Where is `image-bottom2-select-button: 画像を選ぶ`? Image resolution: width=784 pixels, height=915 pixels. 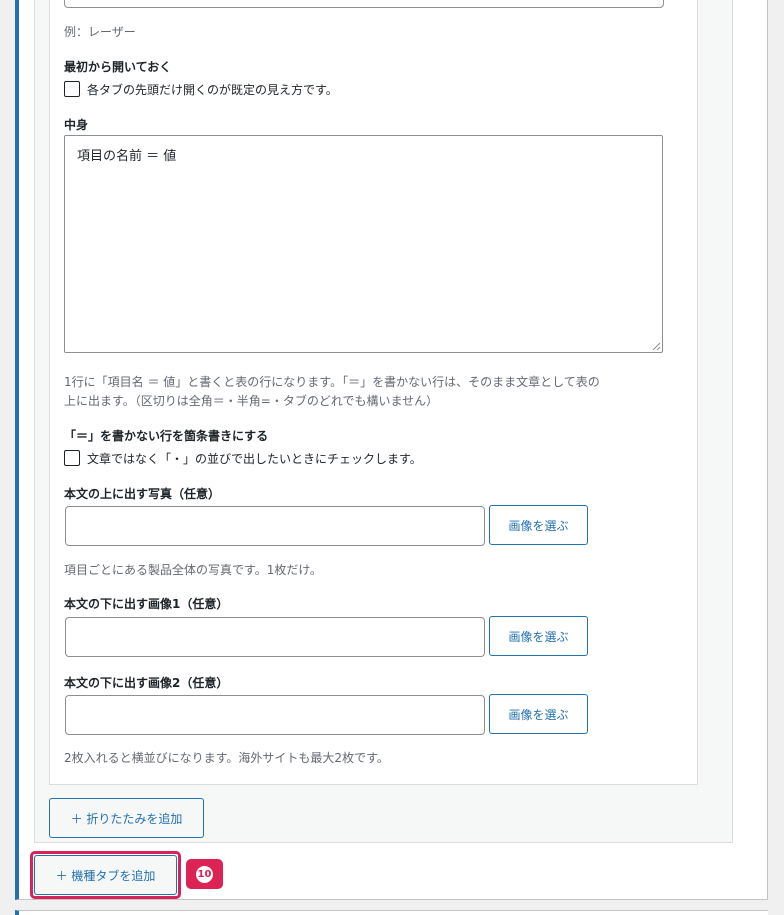 image-bottom2-select-button: 画像を選ぶ is located at coordinates (538, 714).